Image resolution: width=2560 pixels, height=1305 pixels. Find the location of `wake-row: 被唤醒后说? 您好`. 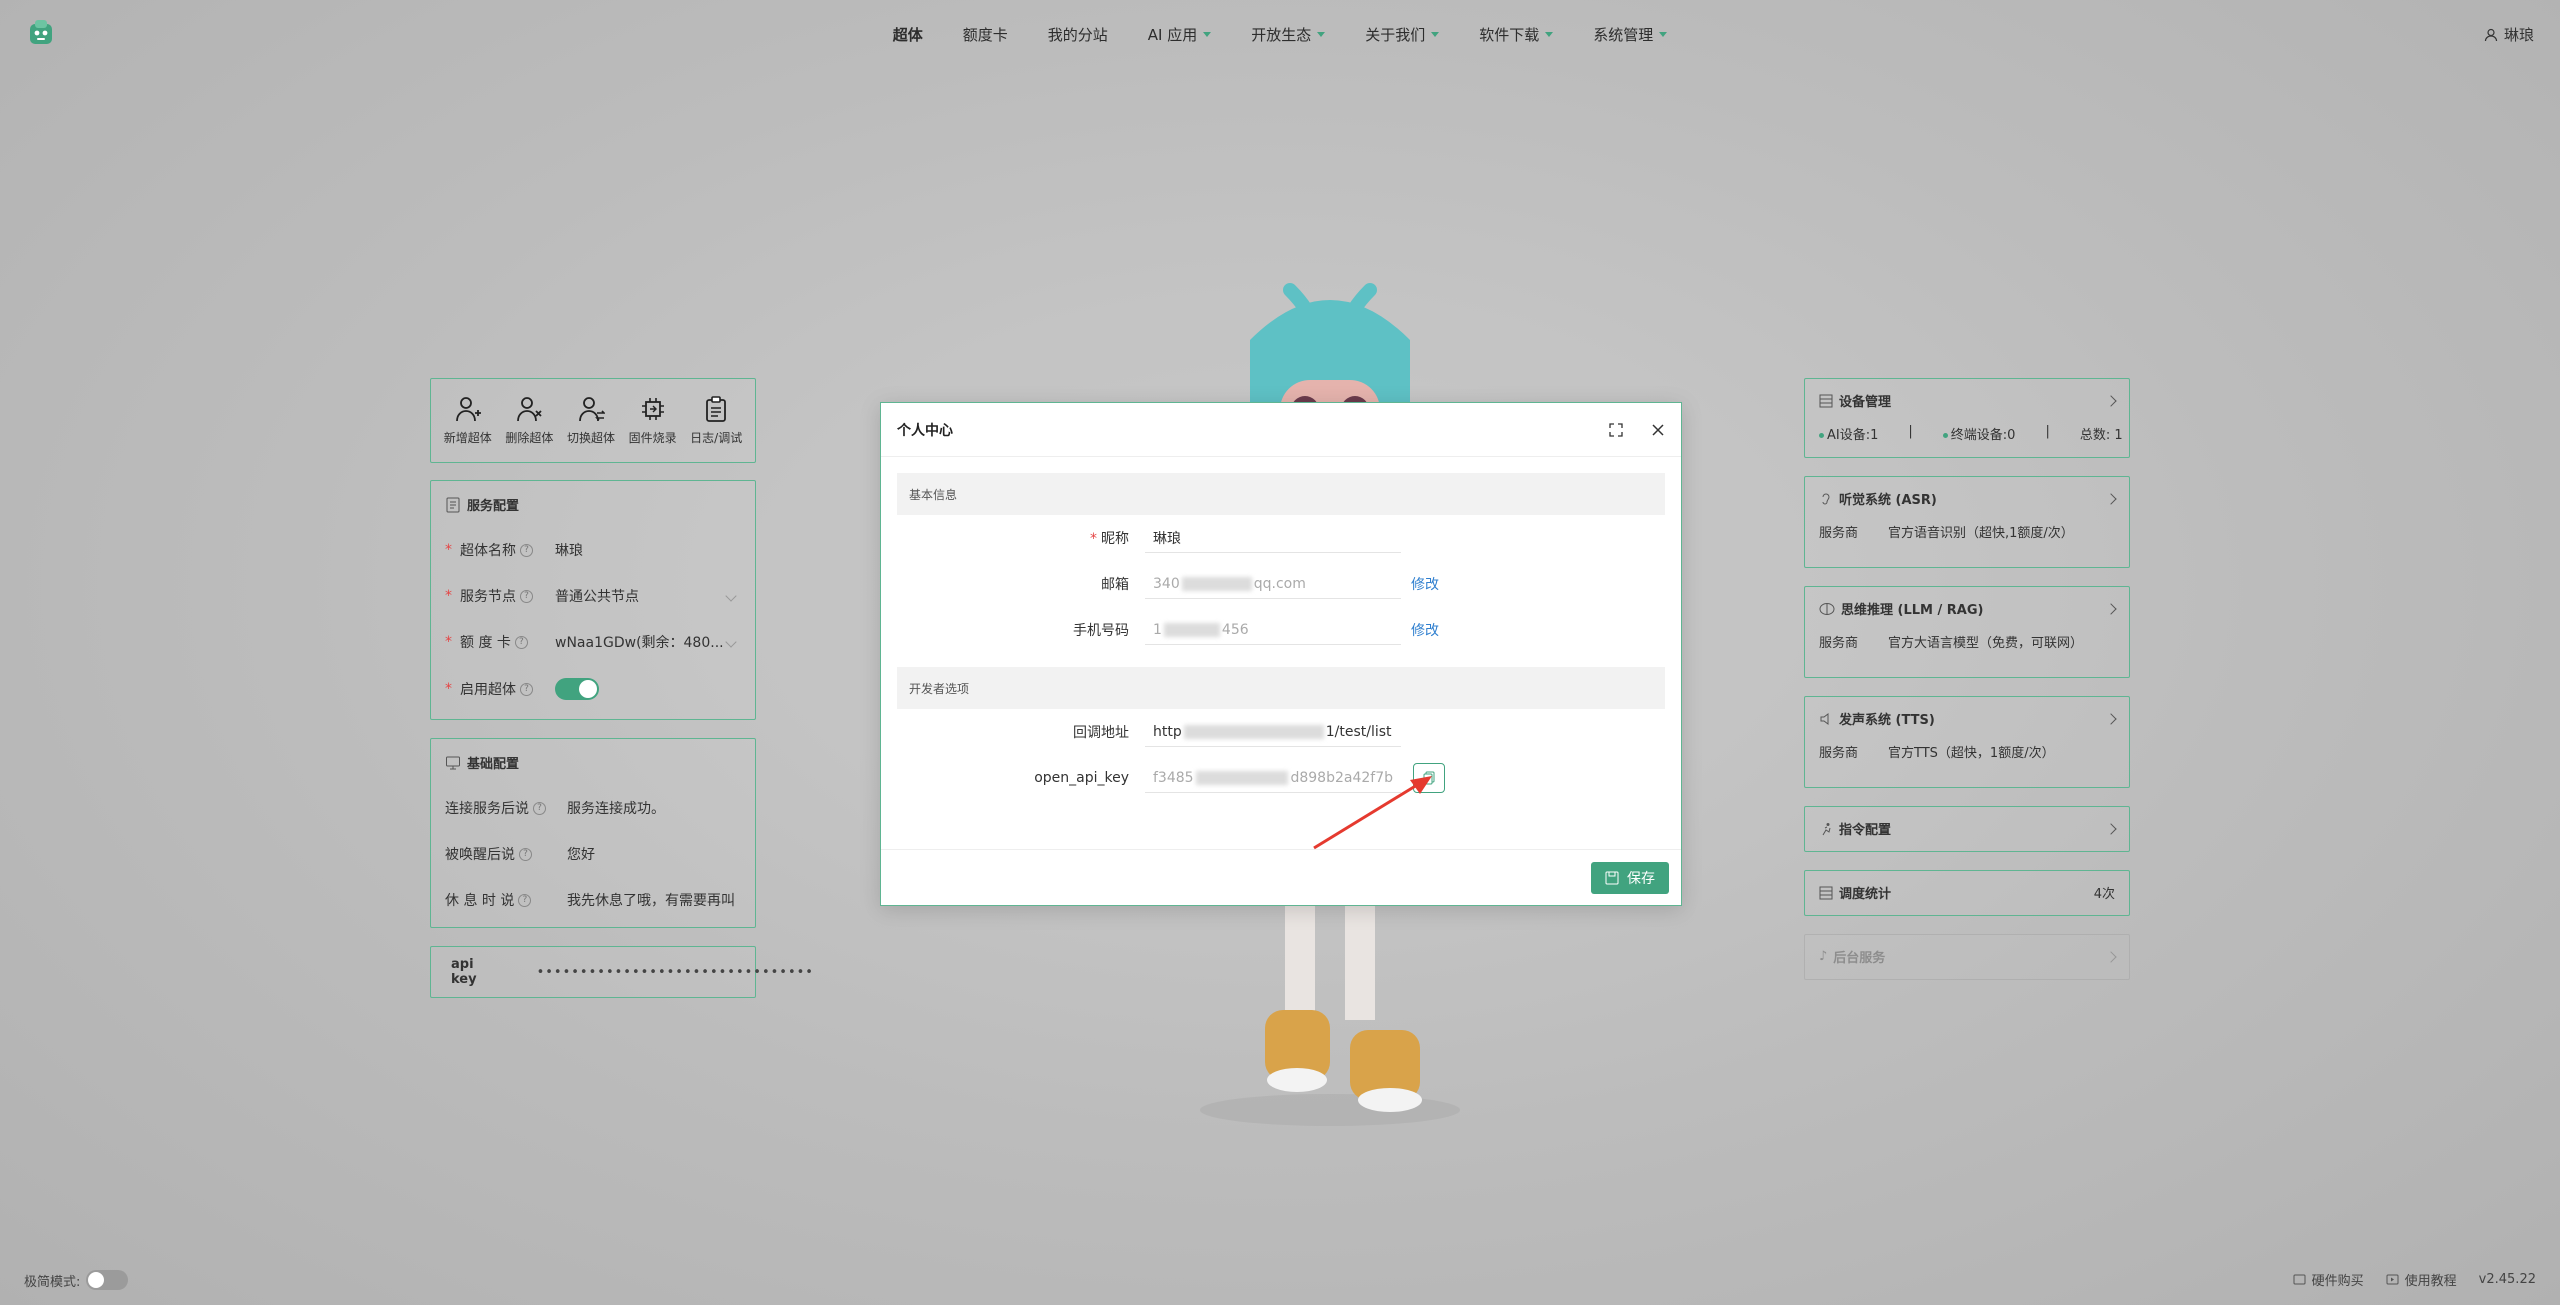

wake-row: 被唤醒后说? 您好 is located at coordinates (593, 854).